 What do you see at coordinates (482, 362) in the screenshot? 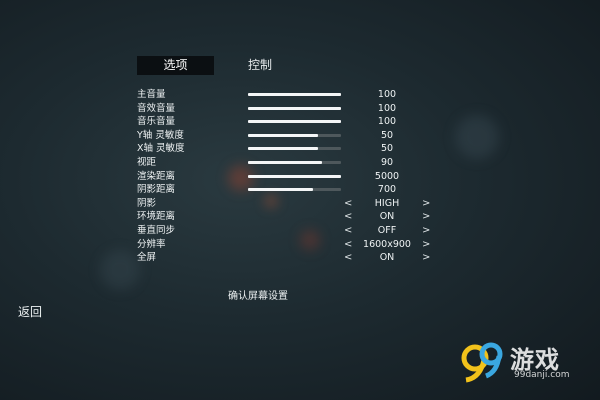
I see `99-logo-icon` at bounding box center [482, 362].